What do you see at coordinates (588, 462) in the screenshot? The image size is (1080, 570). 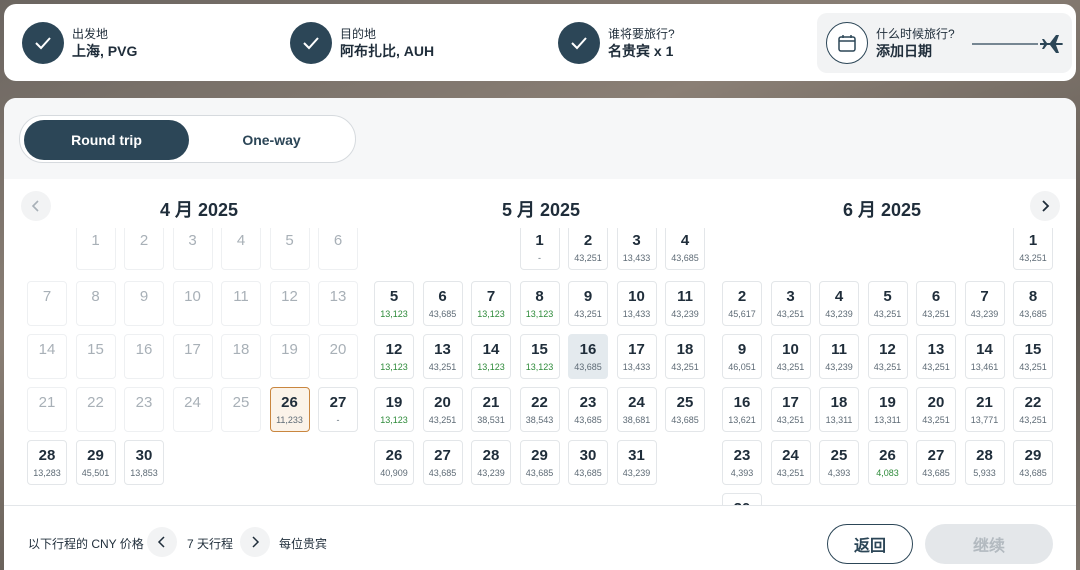 I see `calendar-day-cell: 30 43,685` at bounding box center [588, 462].